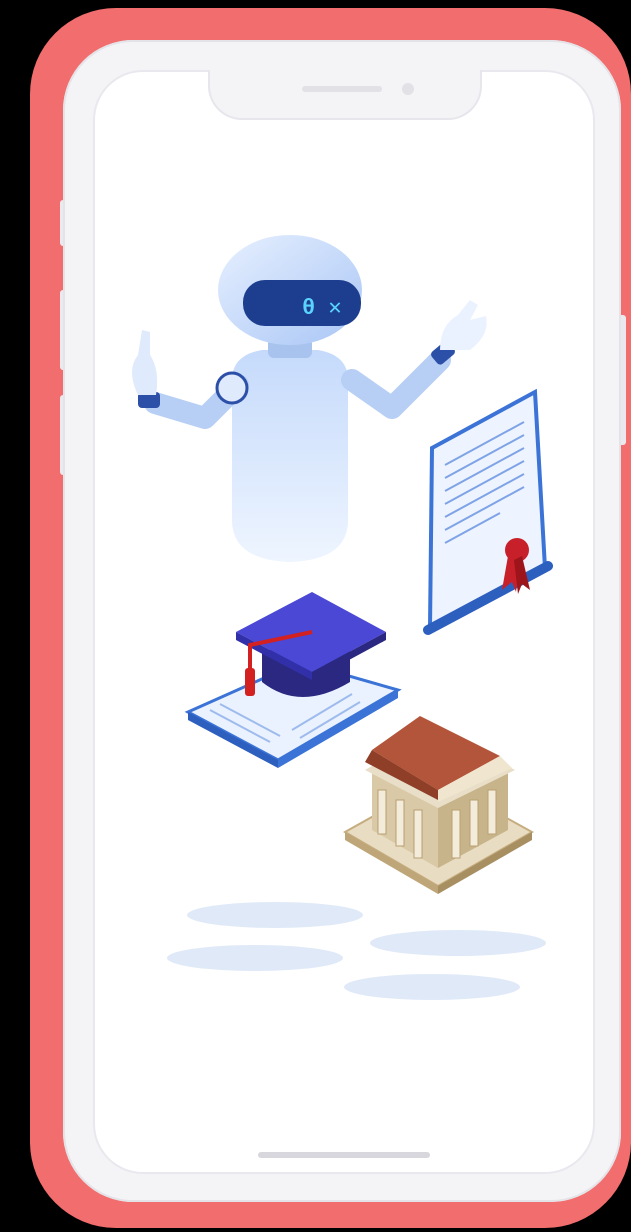 The width and height of the screenshot is (631, 1232). What do you see at coordinates (250, 682) in the screenshot?
I see `cap-tassel` at bounding box center [250, 682].